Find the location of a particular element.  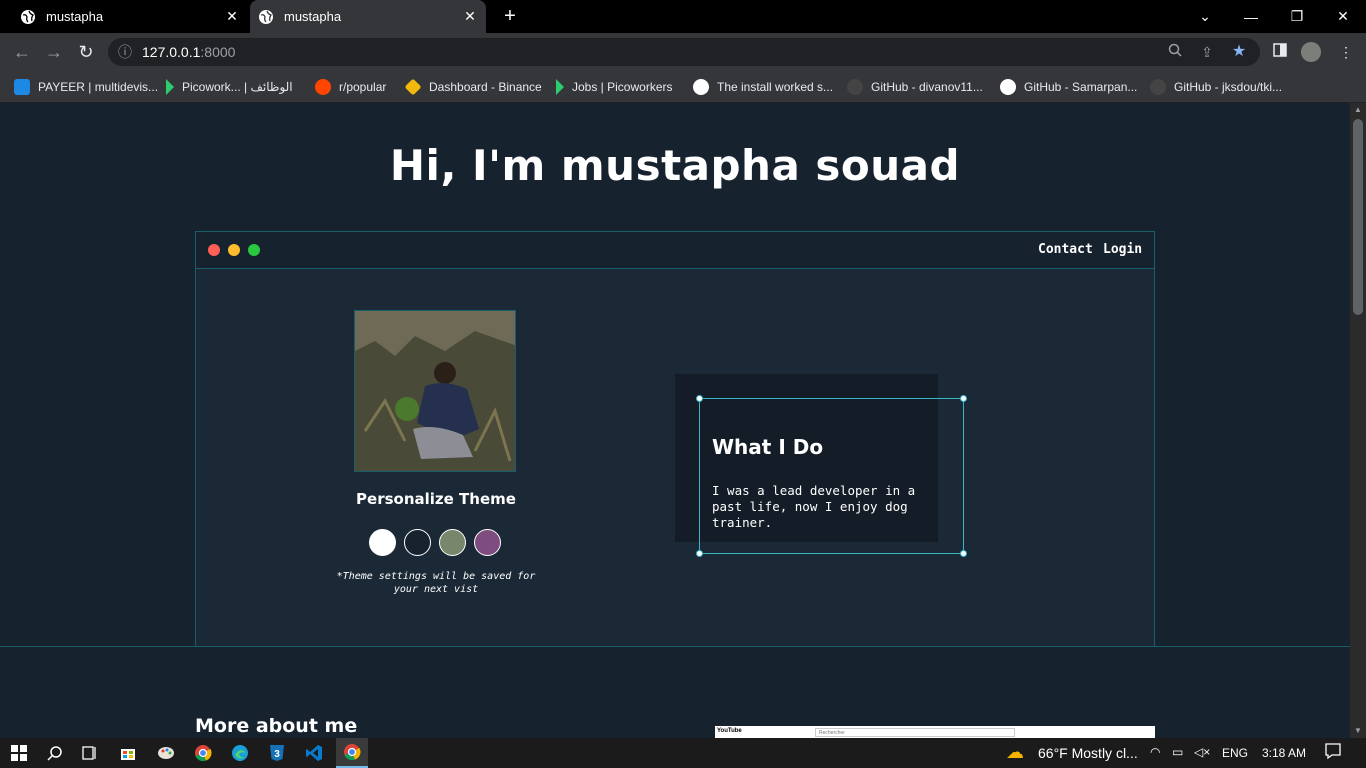

browser-toolbar: ← → ↻ ⓘ 127.0.0.1:8000 ⇪ ★ ⋮ is located at coordinates (683, 52).